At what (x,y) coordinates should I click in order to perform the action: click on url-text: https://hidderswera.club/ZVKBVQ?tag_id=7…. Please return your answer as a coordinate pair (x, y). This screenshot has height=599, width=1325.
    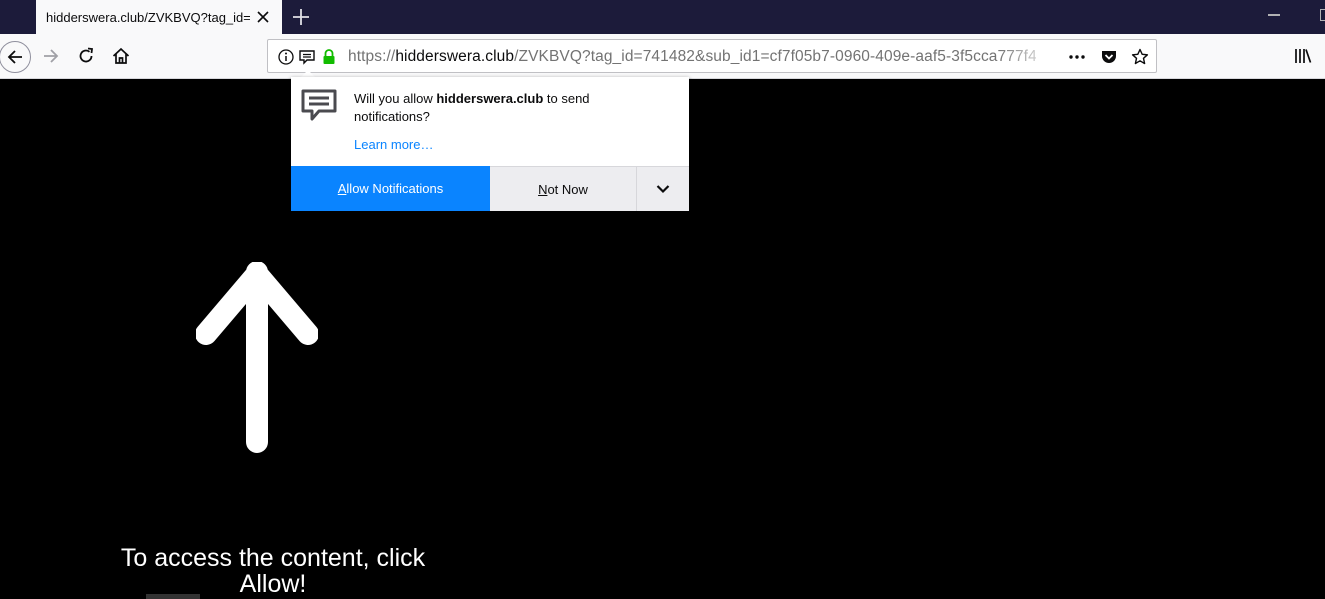
    Looking at the image, I should click on (692, 57).